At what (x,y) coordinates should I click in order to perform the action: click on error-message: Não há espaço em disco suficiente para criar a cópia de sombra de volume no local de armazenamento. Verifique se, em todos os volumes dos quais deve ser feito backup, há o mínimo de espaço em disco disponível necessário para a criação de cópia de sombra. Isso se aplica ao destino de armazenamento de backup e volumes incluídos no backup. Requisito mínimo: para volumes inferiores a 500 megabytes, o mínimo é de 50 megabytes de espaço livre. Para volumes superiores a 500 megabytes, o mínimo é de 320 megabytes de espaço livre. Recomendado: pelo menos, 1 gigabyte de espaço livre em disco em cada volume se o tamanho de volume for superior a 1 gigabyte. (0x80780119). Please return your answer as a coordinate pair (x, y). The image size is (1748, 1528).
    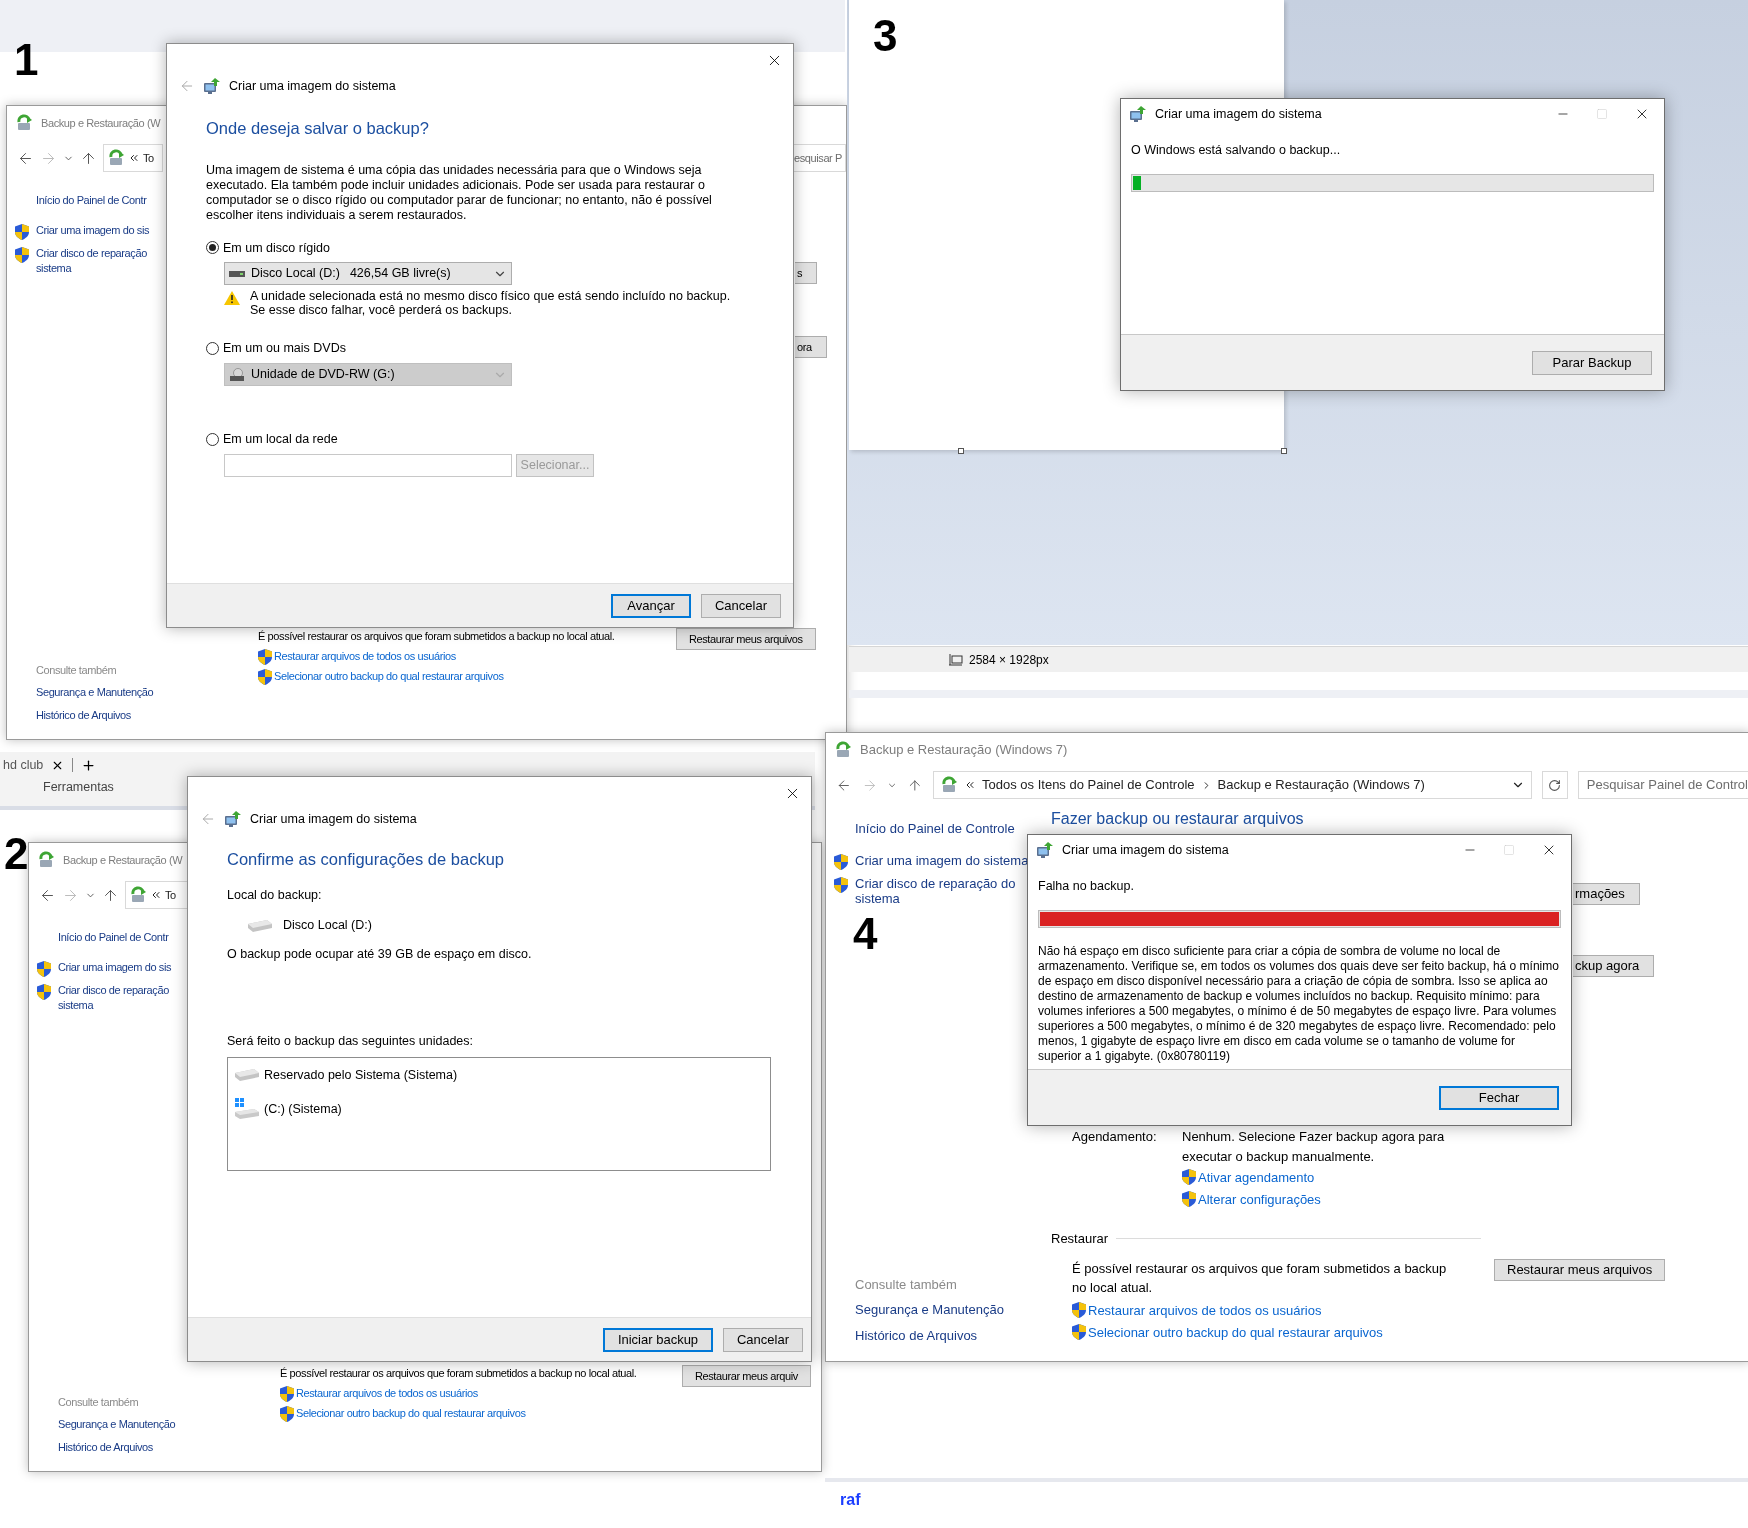
    Looking at the image, I should click on (1299, 1003).